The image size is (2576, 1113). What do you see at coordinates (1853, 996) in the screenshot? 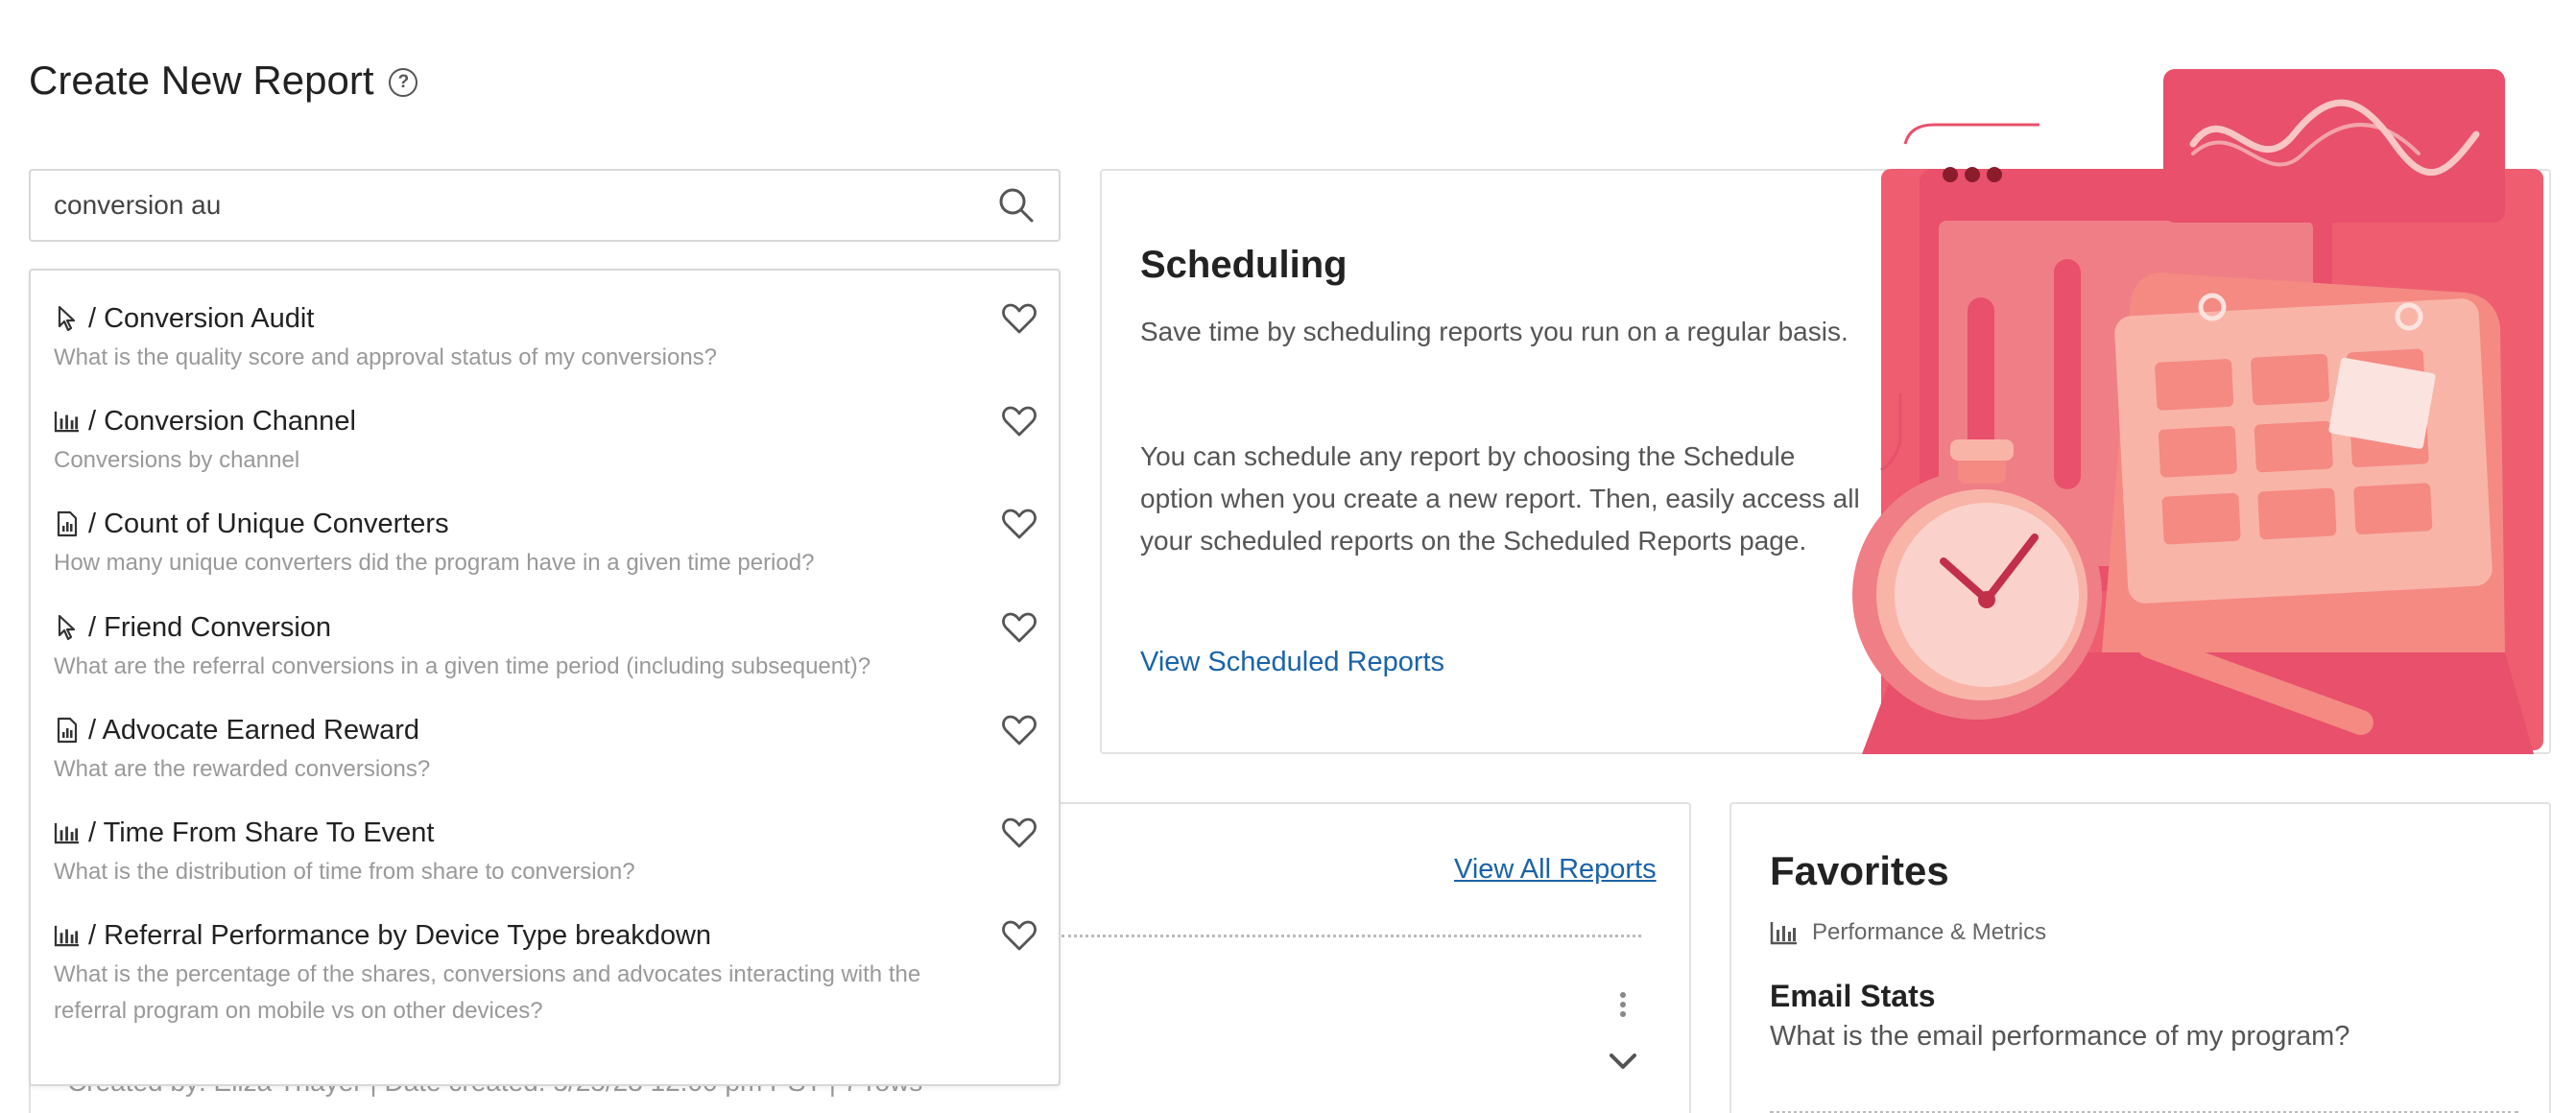
I see `favorite-item-title: Email Stats` at bounding box center [1853, 996].